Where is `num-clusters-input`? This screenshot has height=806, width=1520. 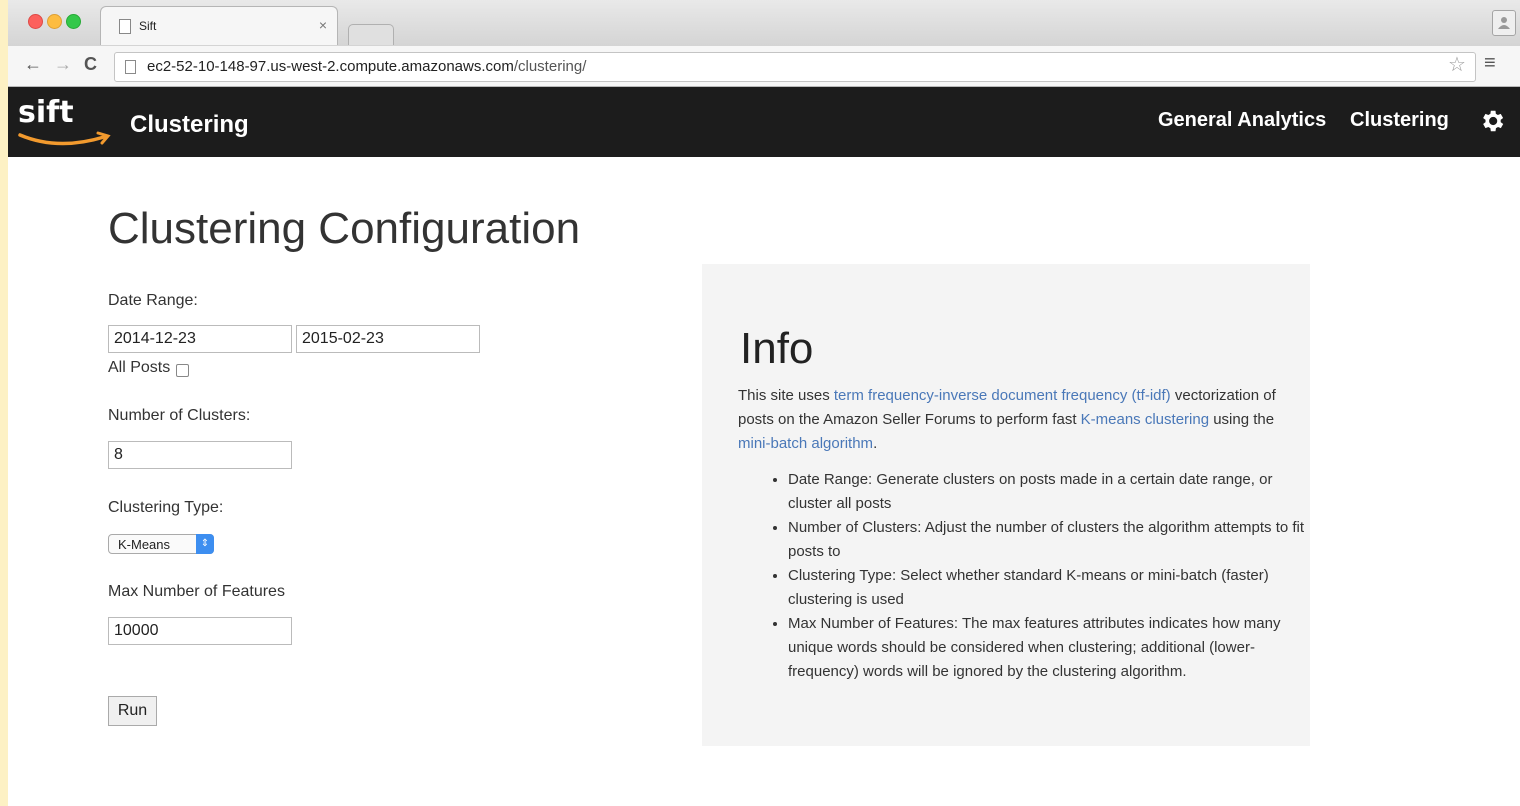
num-clusters-input is located at coordinates (200, 455).